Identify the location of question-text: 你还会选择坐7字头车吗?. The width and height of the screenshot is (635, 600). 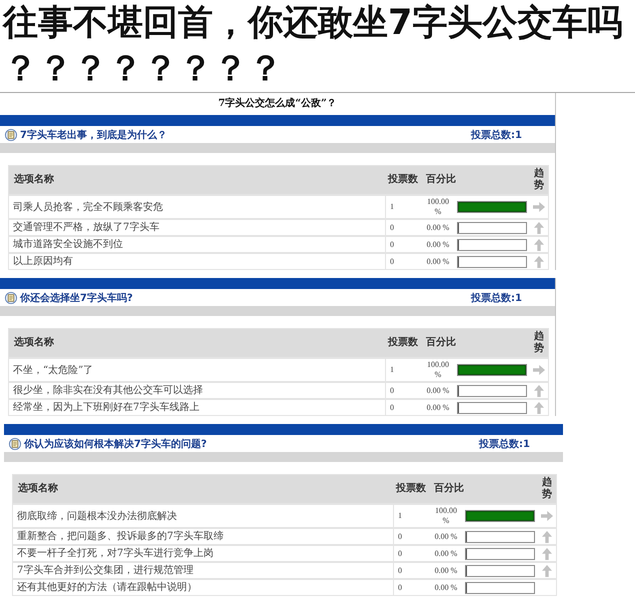
(77, 297).